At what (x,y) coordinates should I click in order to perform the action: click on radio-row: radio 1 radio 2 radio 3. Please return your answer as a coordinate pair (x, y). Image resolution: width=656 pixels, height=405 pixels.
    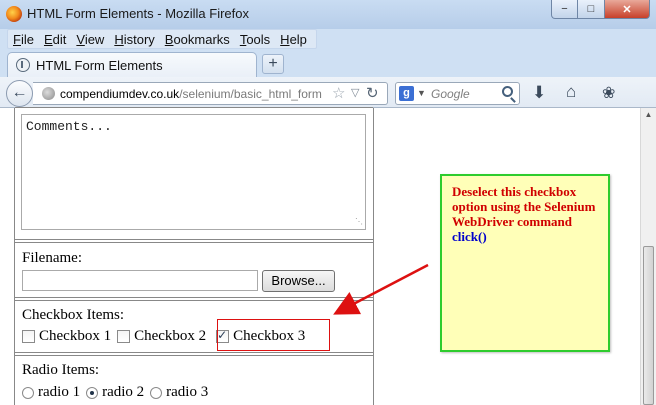
    Looking at the image, I should click on (118, 392).